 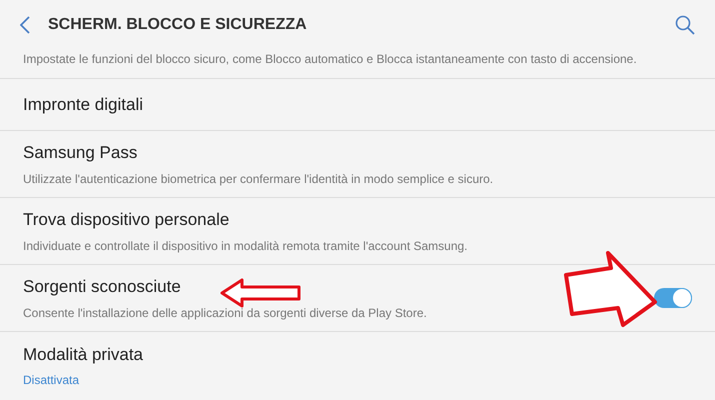 I want to click on back-icon, so click(x=25, y=25).